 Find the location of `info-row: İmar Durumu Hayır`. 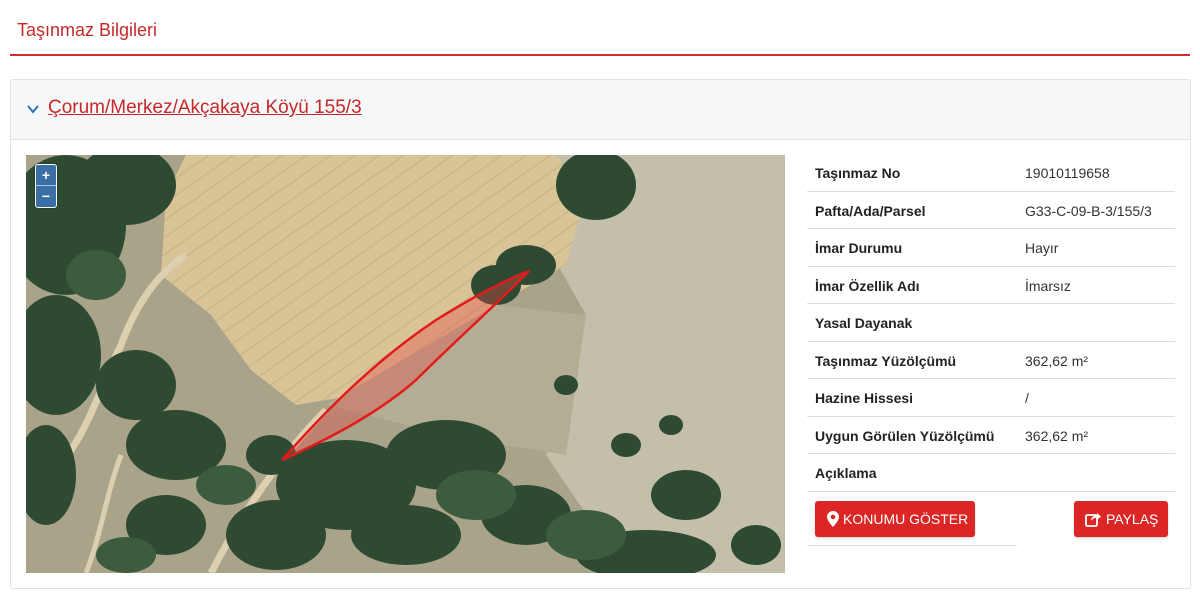

info-row: İmar Durumu Hayır is located at coordinates (991, 248).